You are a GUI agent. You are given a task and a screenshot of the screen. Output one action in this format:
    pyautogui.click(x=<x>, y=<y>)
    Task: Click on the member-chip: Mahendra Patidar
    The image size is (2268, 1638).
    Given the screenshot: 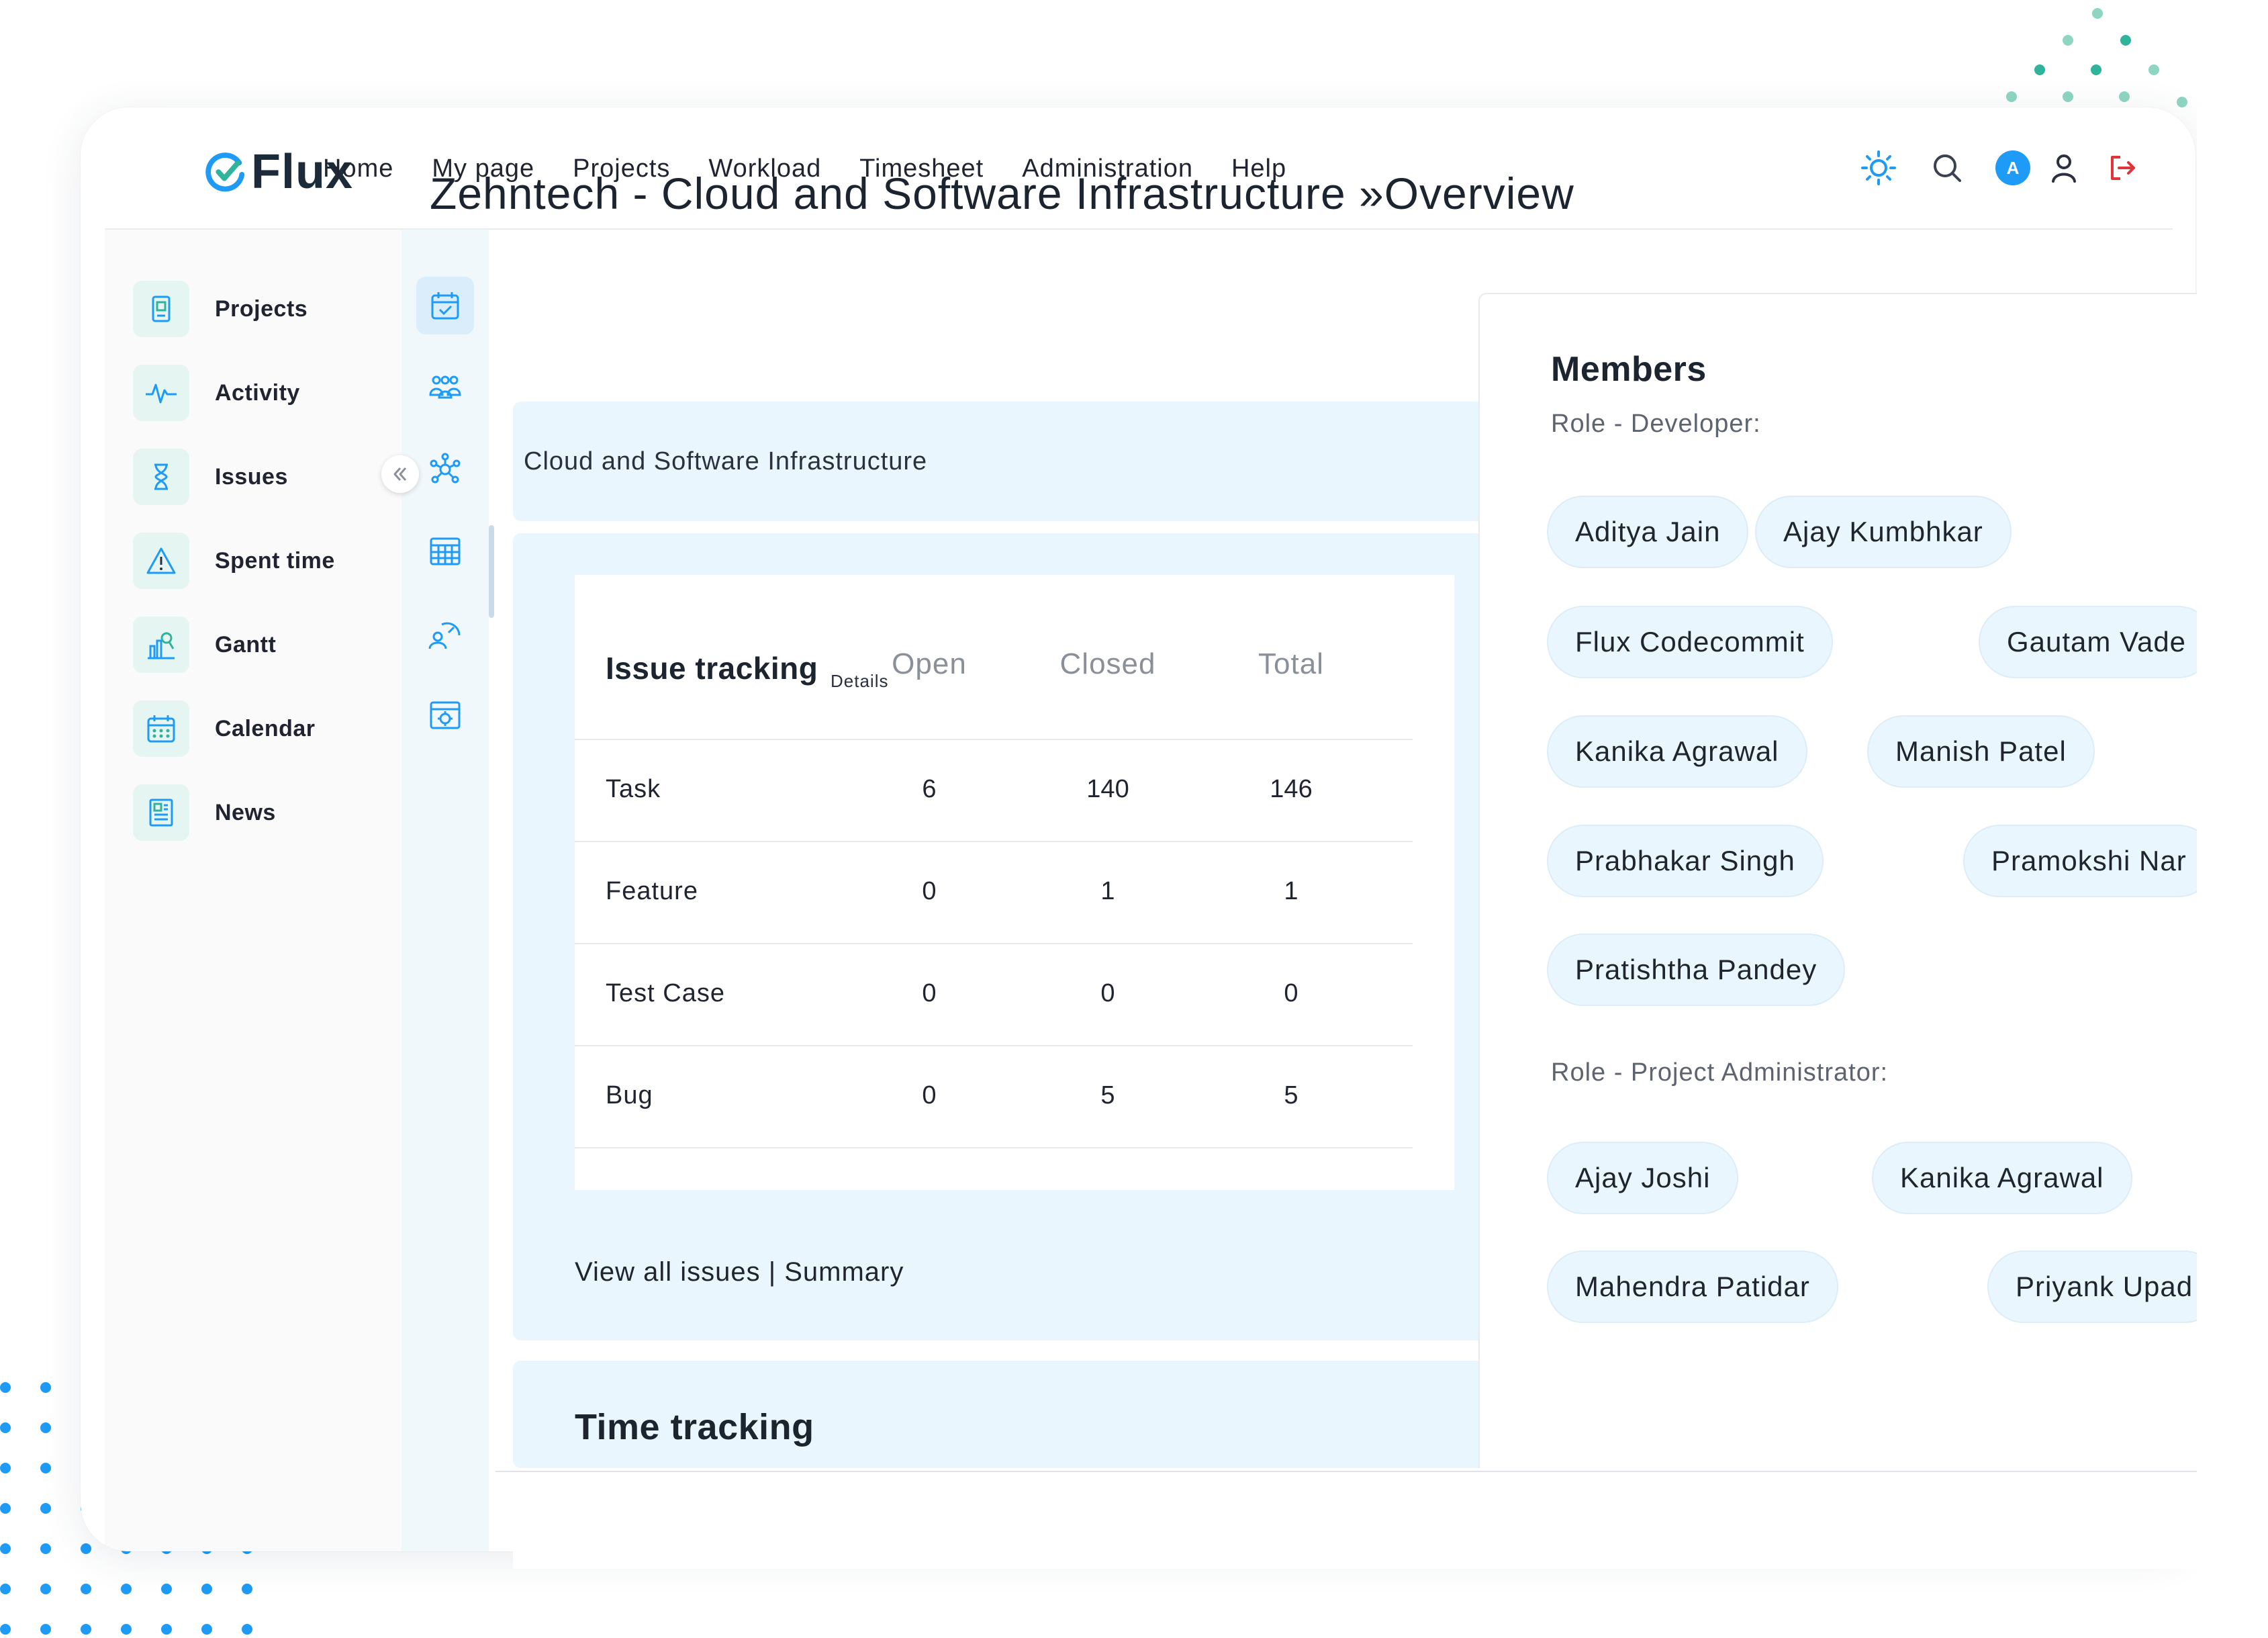 What is the action you would take?
    pyautogui.click(x=1692, y=1286)
    